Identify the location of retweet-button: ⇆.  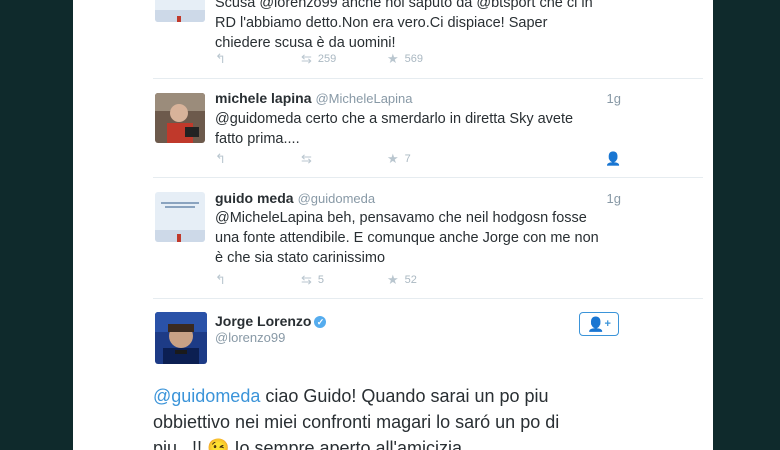
(306, 159).